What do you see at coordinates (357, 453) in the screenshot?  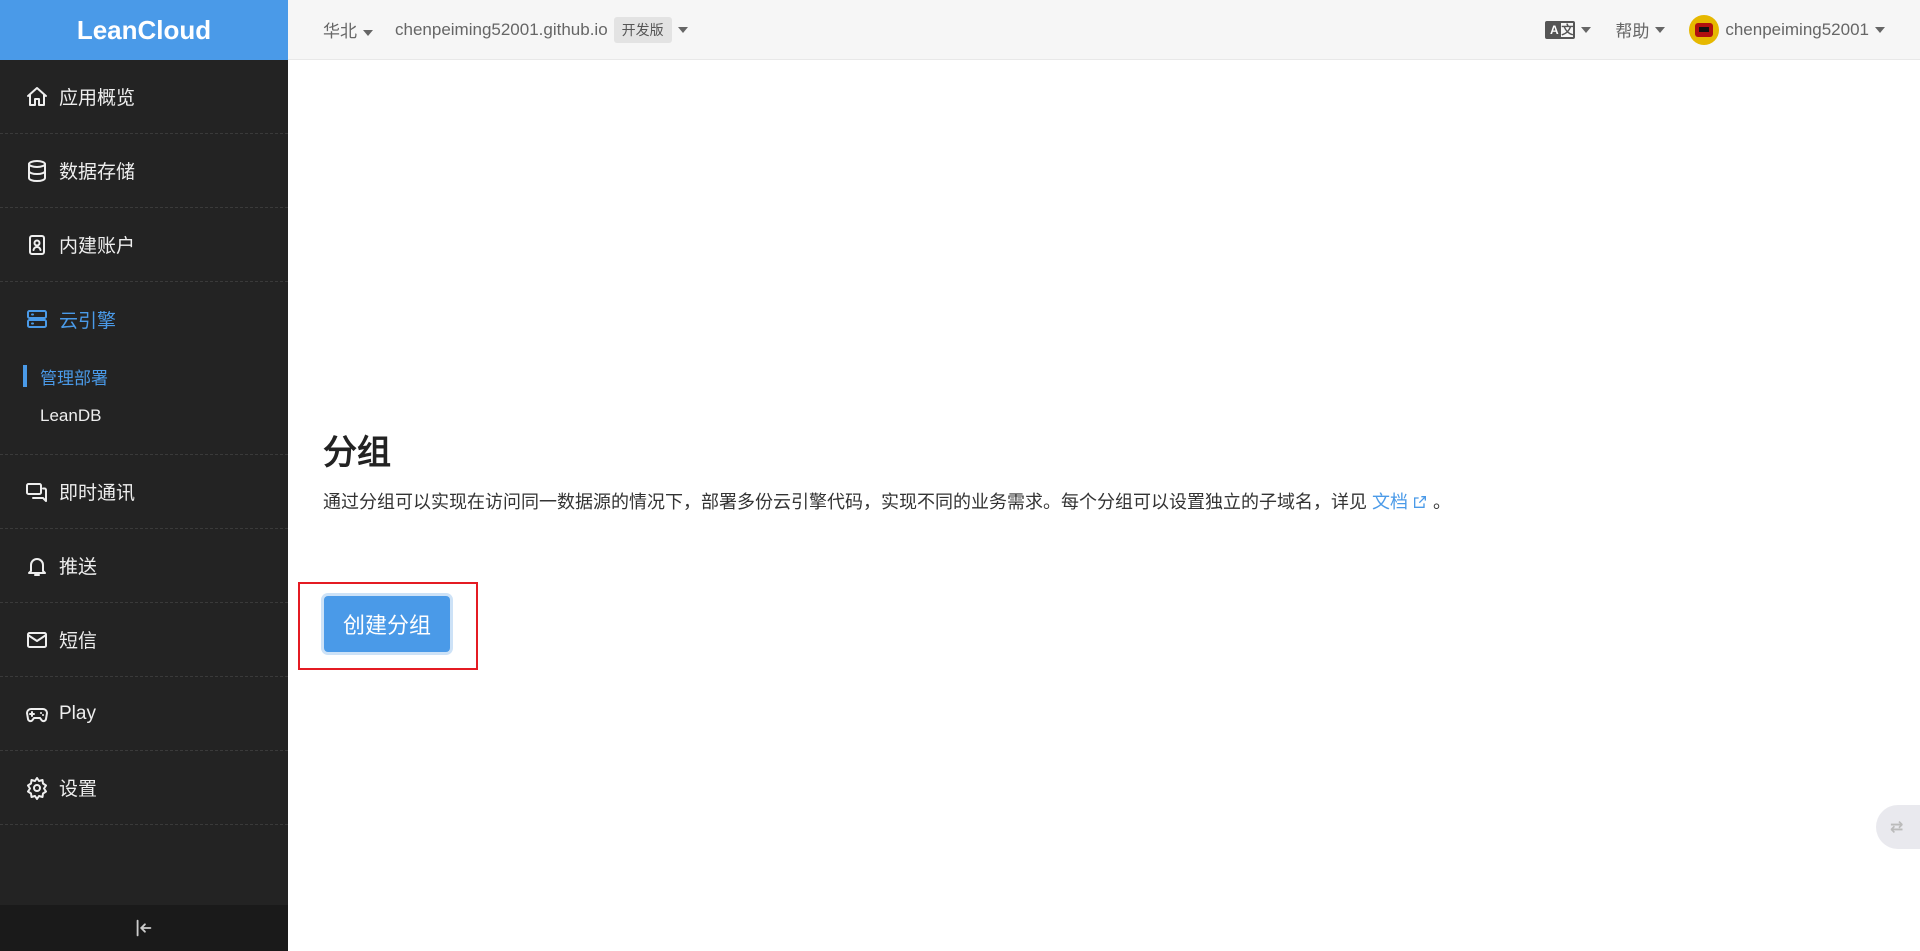 I see `page-title: 分组` at bounding box center [357, 453].